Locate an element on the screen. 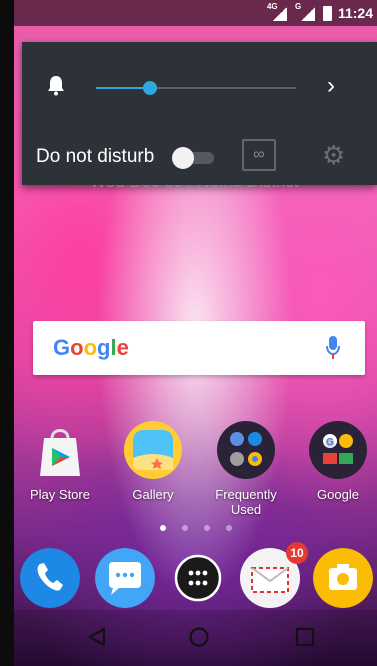 The width and height of the screenshot is (377, 666). navigation-bar is located at coordinates (195, 638).